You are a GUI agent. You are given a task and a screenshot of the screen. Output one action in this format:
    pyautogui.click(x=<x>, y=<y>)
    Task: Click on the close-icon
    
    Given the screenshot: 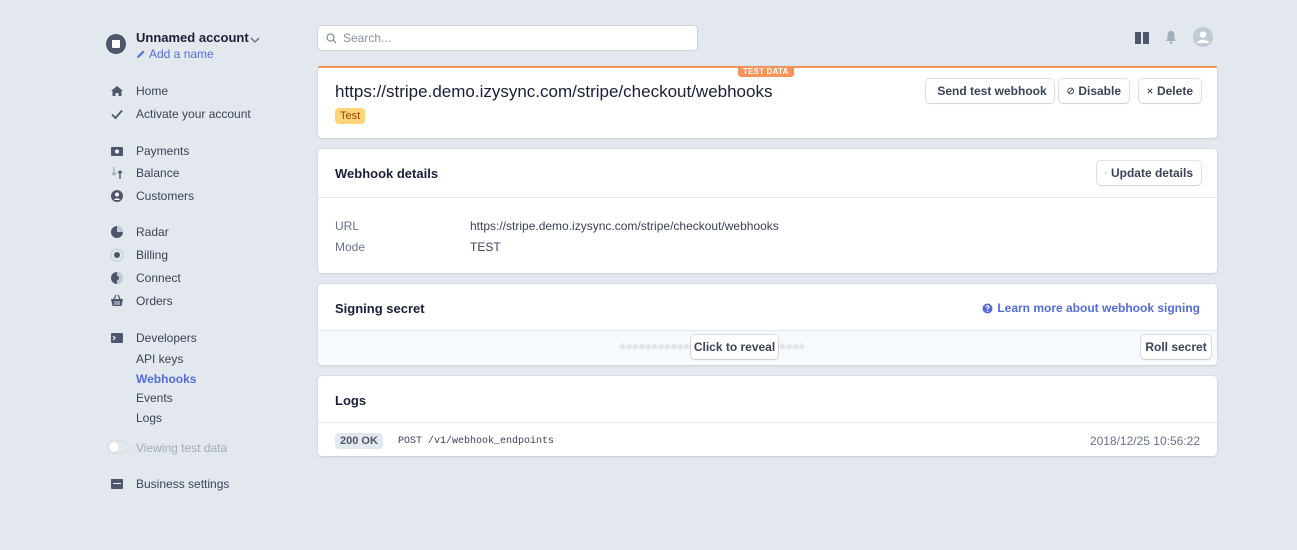 What is the action you would take?
    pyautogui.click(x=1150, y=91)
    